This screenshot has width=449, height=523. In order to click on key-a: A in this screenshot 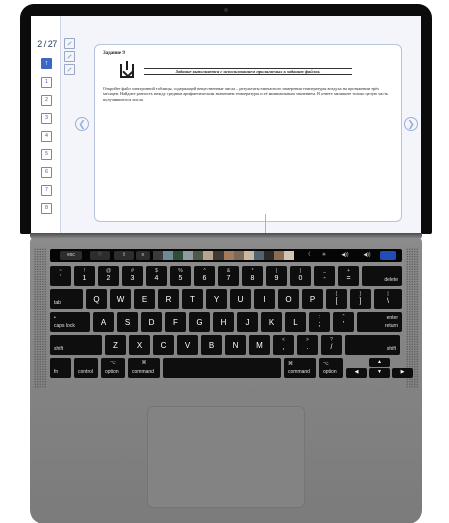, I will do `click(103, 322)`.